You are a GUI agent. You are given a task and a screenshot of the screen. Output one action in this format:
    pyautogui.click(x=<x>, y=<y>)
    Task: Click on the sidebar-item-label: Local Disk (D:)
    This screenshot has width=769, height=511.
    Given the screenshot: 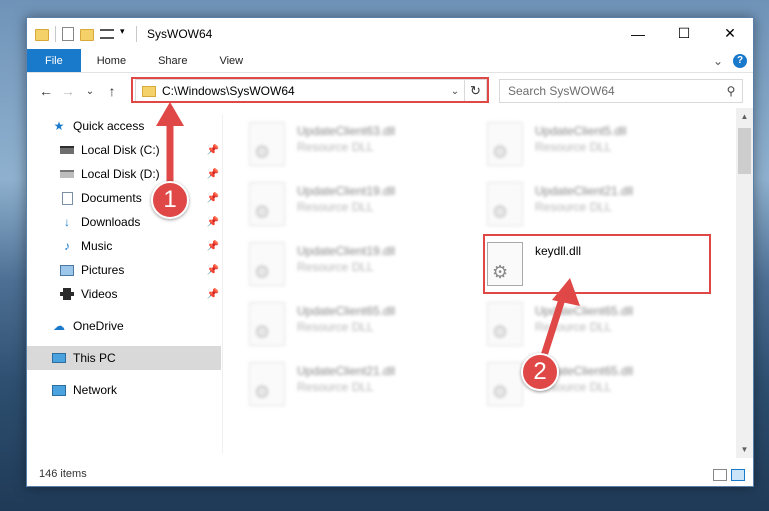 What is the action you would take?
    pyautogui.click(x=120, y=174)
    